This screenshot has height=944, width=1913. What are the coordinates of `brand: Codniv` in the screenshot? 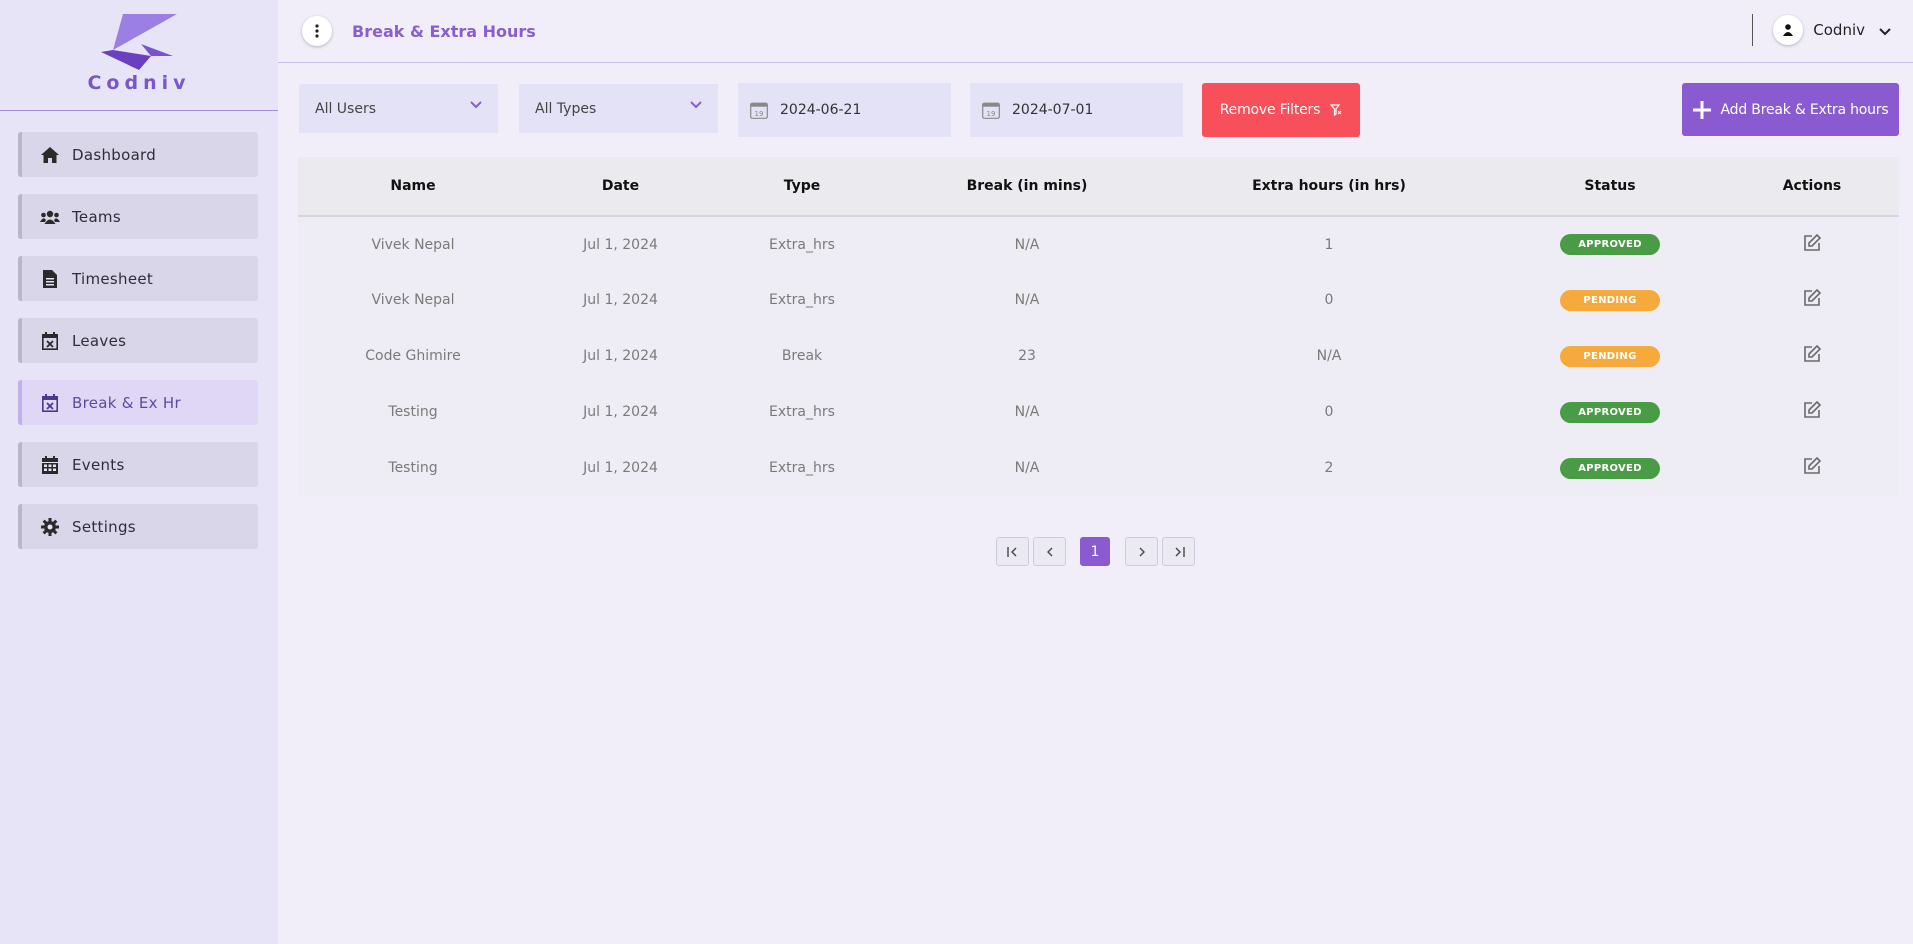 It's located at (139, 55).